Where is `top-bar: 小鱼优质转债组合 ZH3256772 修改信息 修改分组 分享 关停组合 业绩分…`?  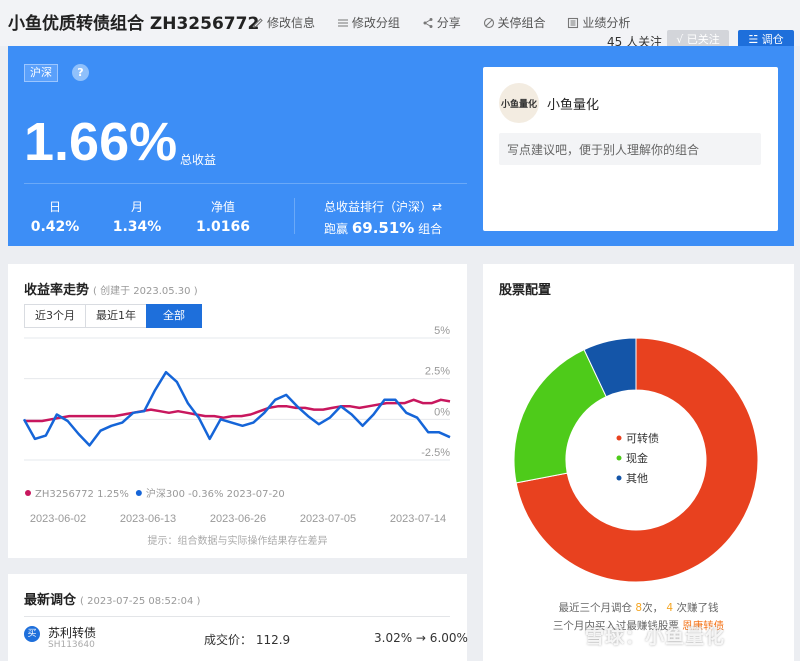
top-bar: 小鱼优质转债组合 ZH3256772 修改信息 修改分组 分享 关停组合 业绩分… is located at coordinates (400, 25).